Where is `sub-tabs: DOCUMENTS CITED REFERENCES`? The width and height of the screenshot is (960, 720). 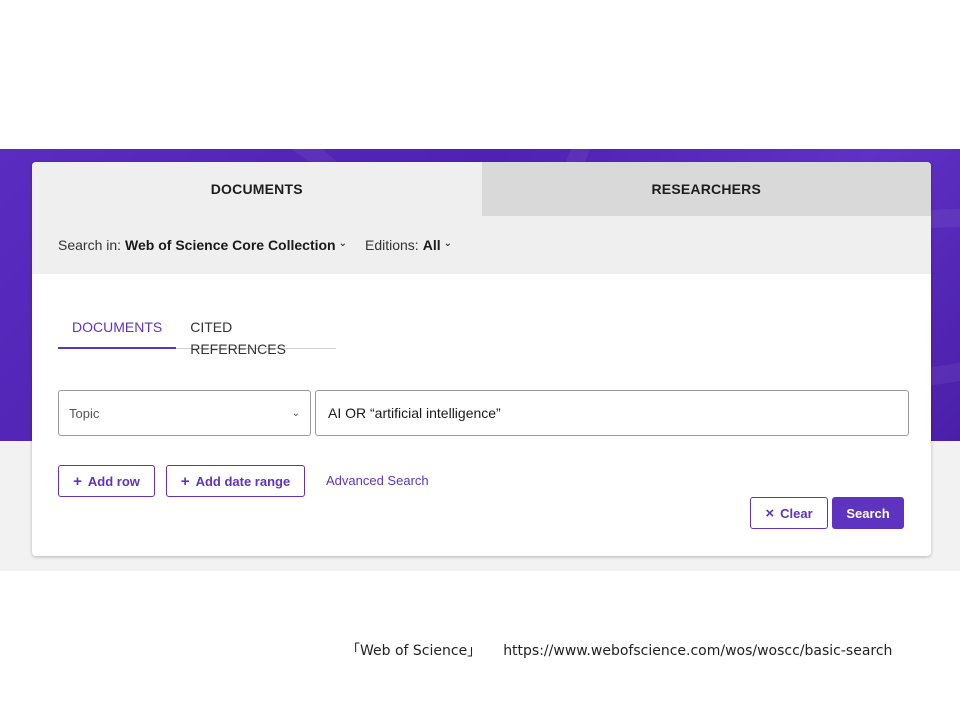 sub-tabs: DOCUMENTS CITED REFERENCES is located at coordinates (197, 336).